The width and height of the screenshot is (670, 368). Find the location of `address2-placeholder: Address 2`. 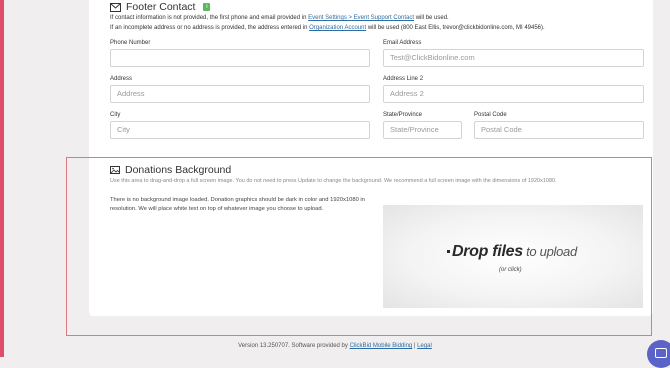

address2-placeholder: Address 2 is located at coordinates (407, 93).